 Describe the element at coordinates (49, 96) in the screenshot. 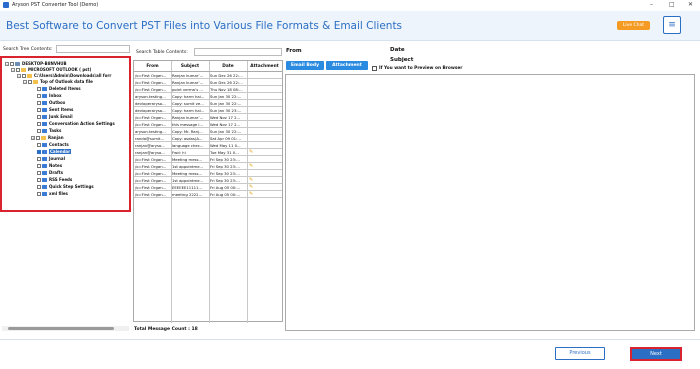

I see `tree-item-inbox: Inbox` at that location.